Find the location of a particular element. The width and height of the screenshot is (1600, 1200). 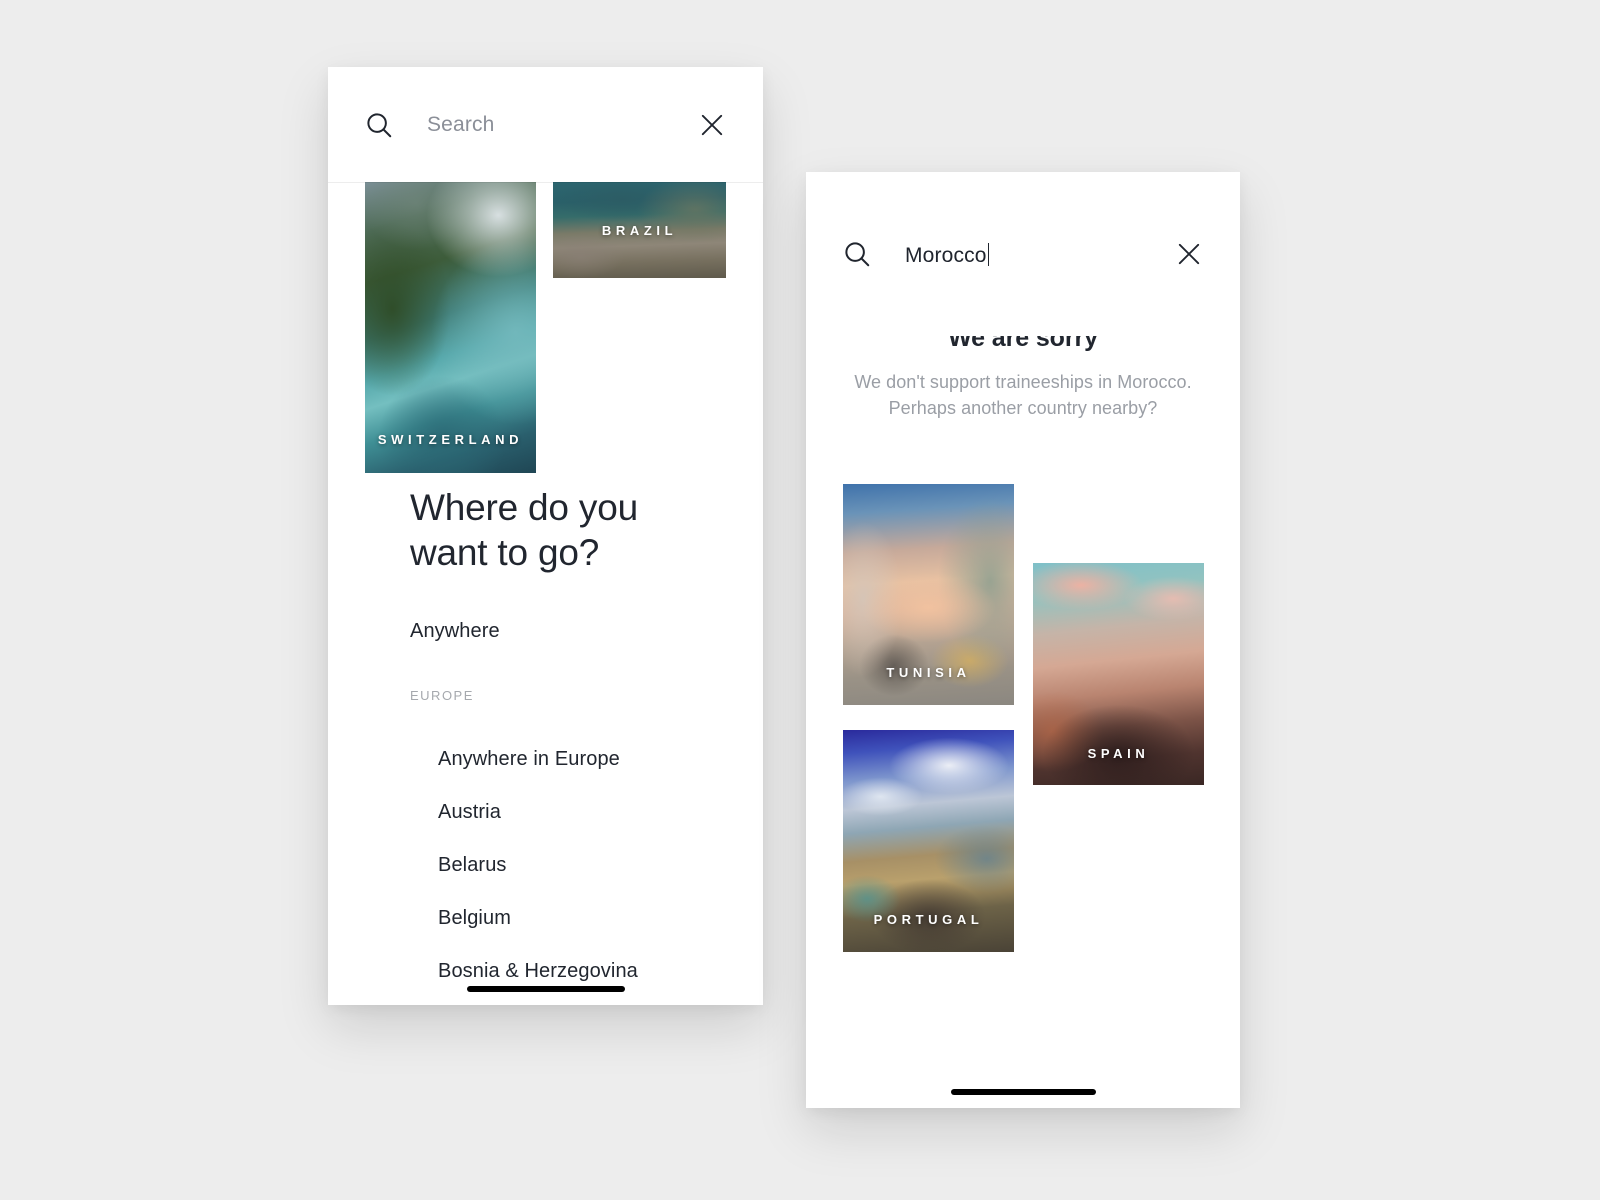

list-item-anywhere-in-europe: Anywhere in Europe is located at coordinates (598, 759).